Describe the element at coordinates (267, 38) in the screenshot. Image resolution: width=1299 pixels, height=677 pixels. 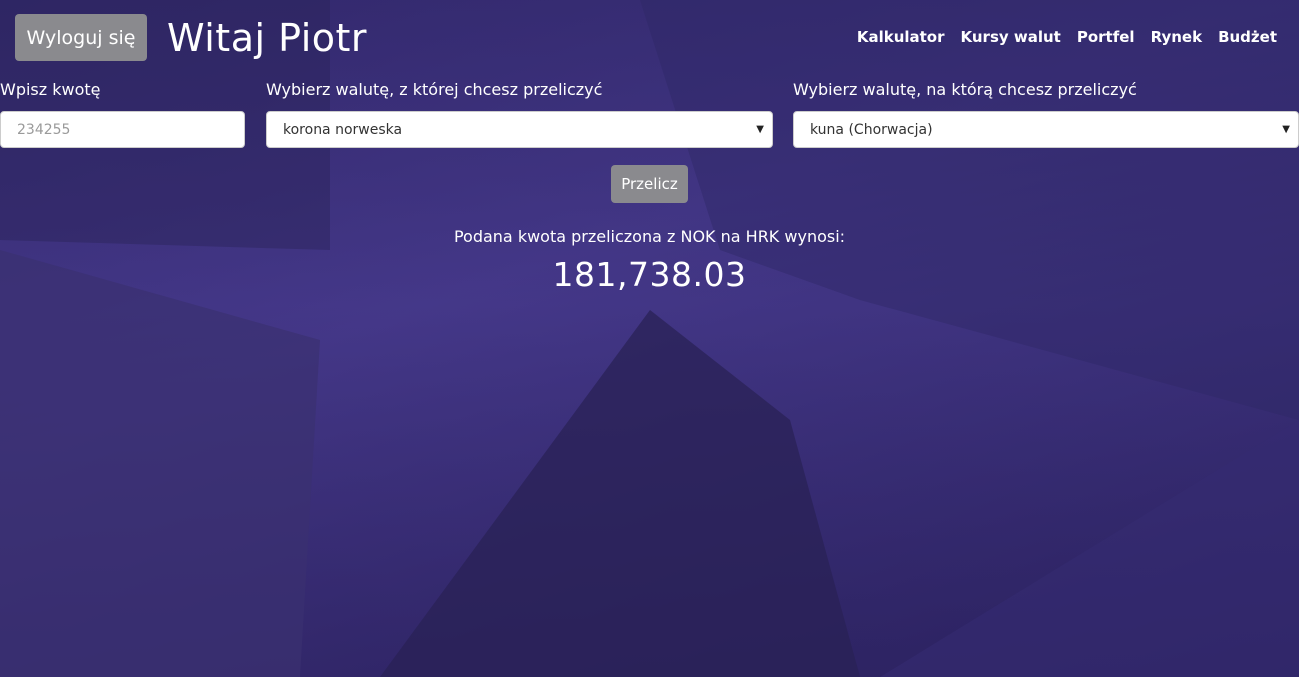
I see `greeting-title: Witaj Piotr` at that location.